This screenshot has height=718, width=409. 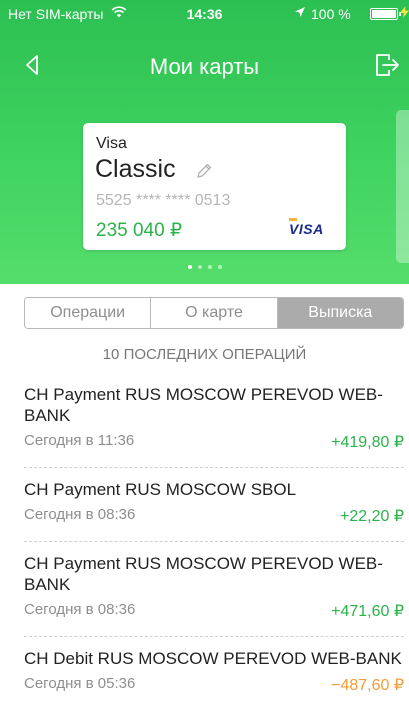 I want to click on transaction-amount: +22,20 ₽, so click(x=371, y=516).